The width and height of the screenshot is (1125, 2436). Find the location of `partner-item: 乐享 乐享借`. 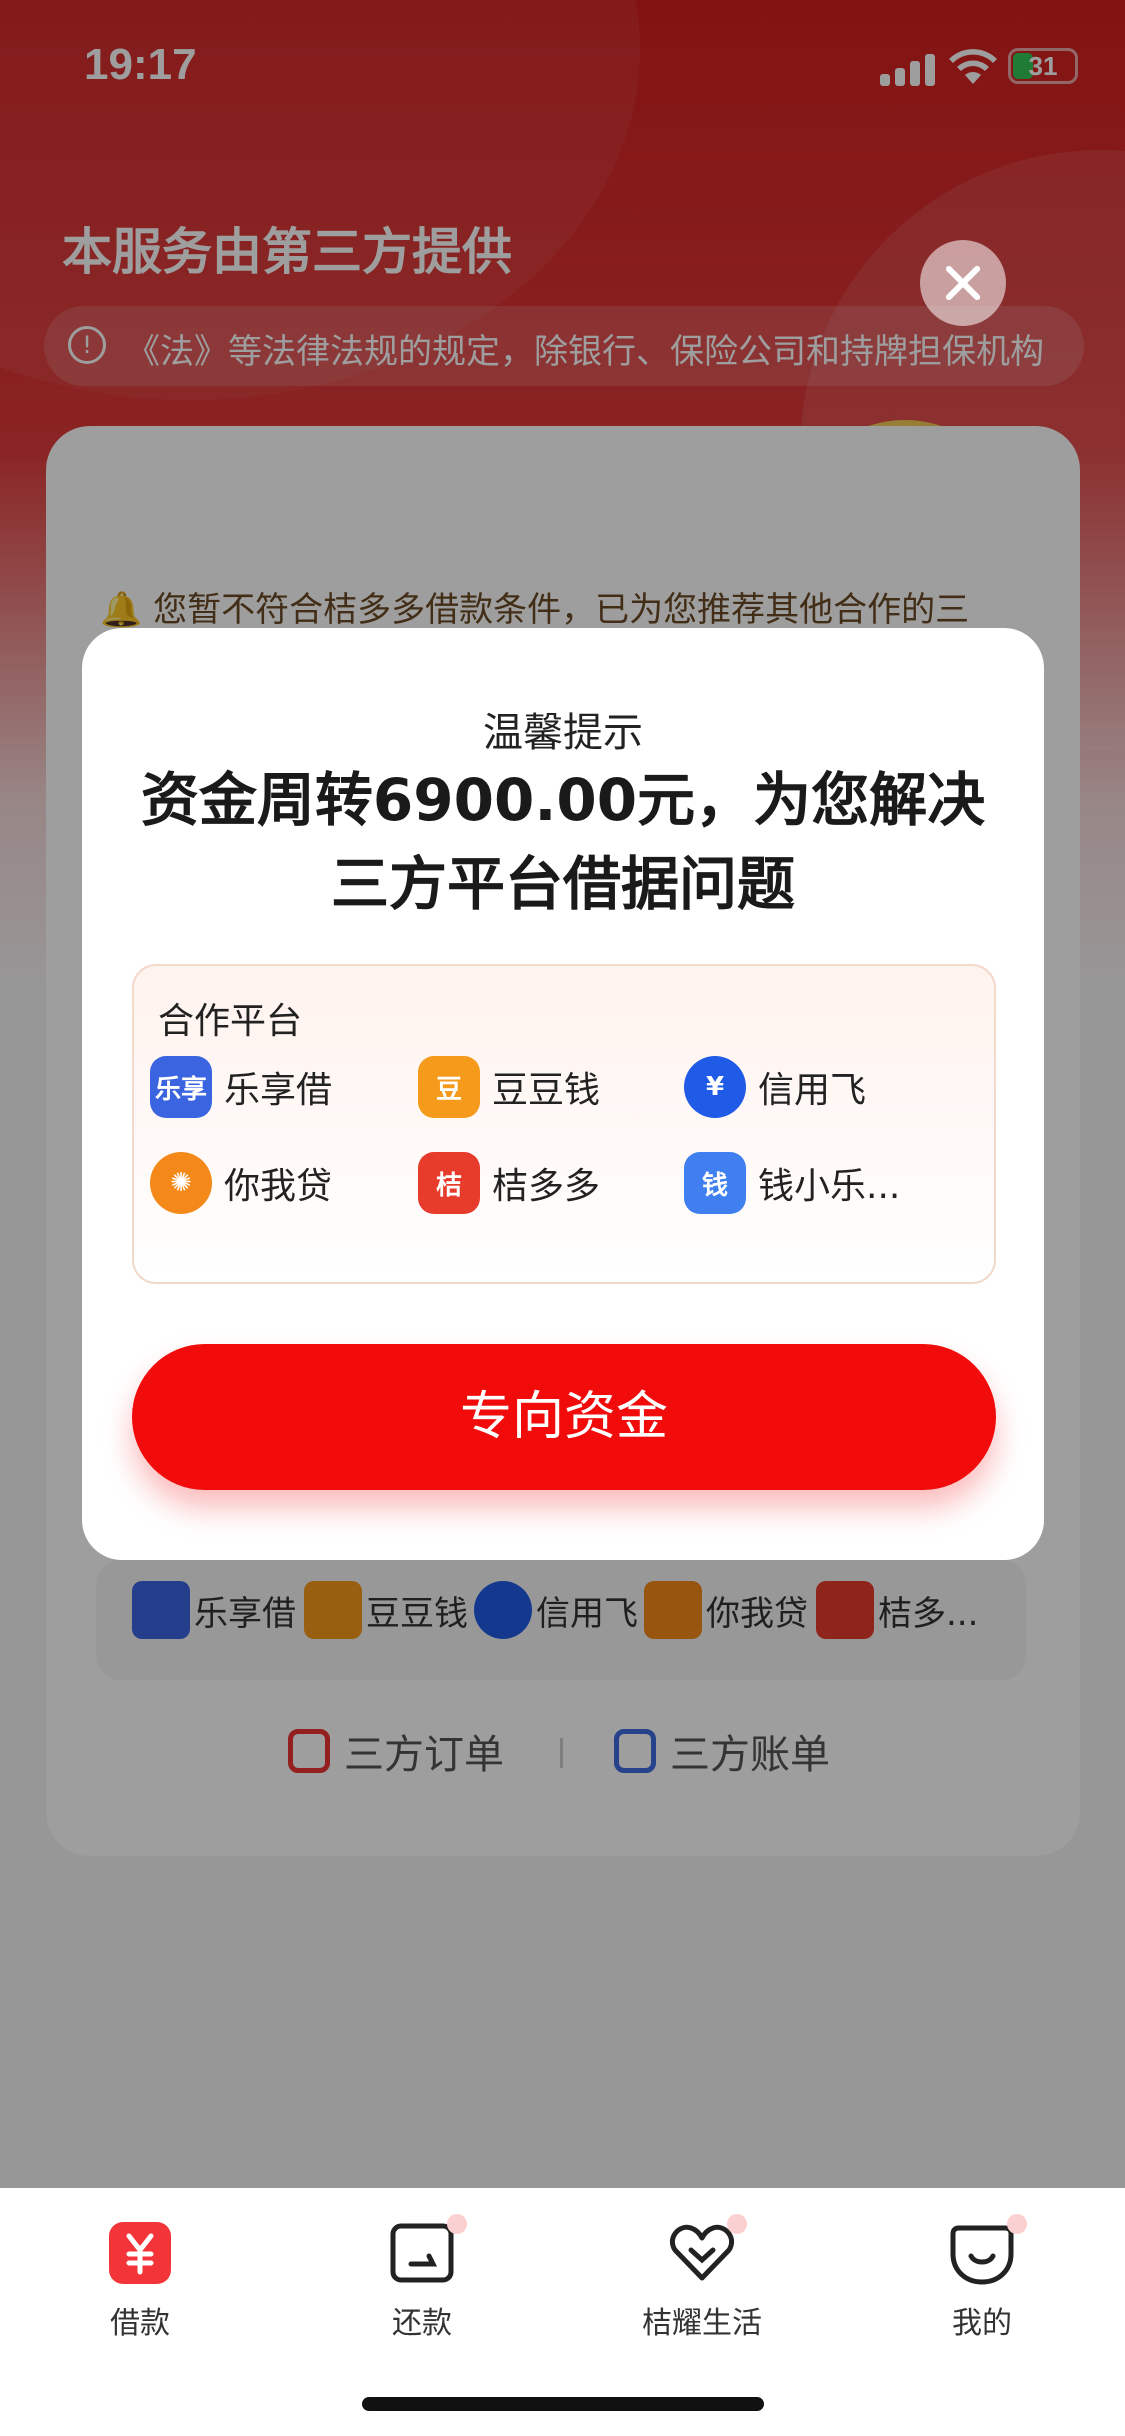

partner-item: 乐享 乐享借 is located at coordinates (241, 1087).